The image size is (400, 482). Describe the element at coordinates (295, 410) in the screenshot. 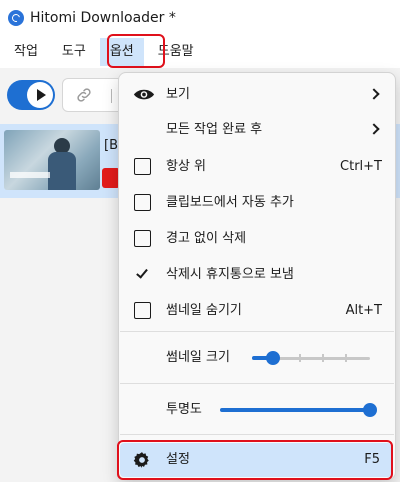

I see `opacity-fill` at that location.